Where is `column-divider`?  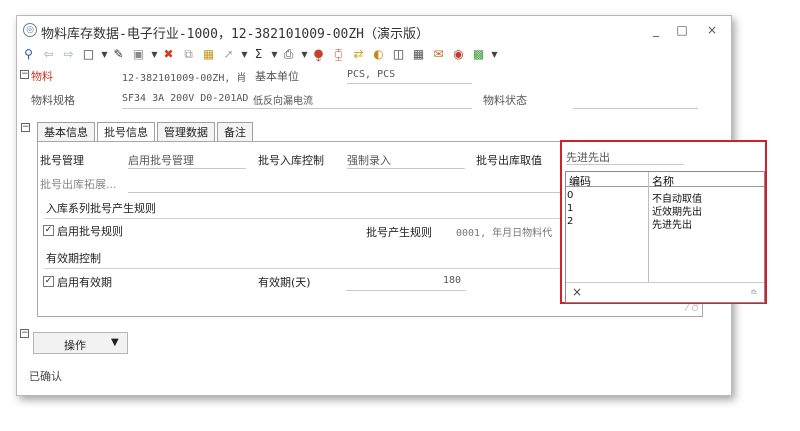
column-divider is located at coordinates (648, 227).